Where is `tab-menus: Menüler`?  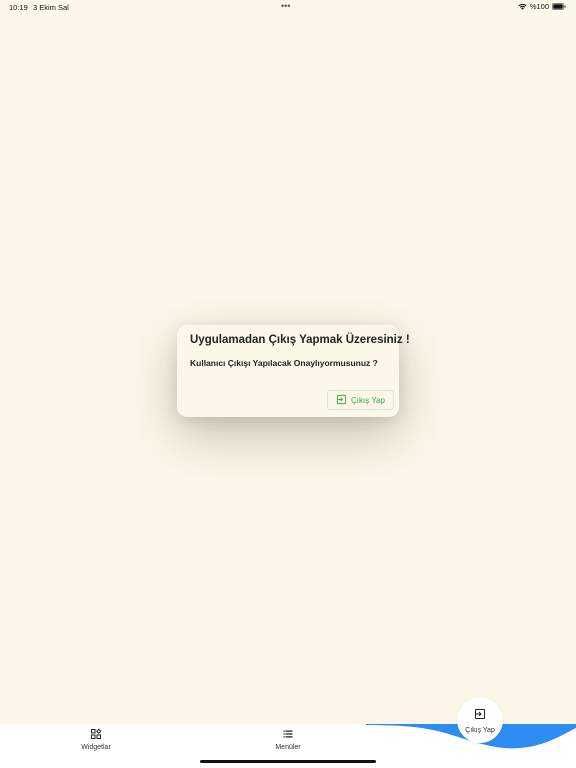
tab-menus: Menüler is located at coordinates (288, 739).